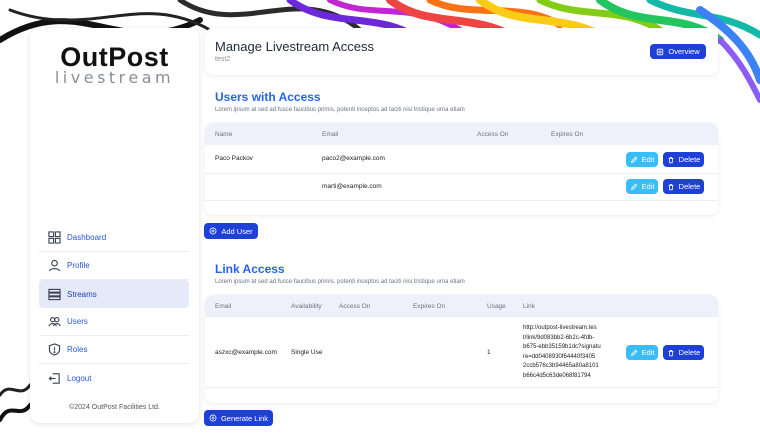 The width and height of the screenshot is (760, 435). Describe the element at coordinates (114, 407) in the screenshot. I see `copyright-footer: ©2024 OutPost Facilities Ltd.` at that location.